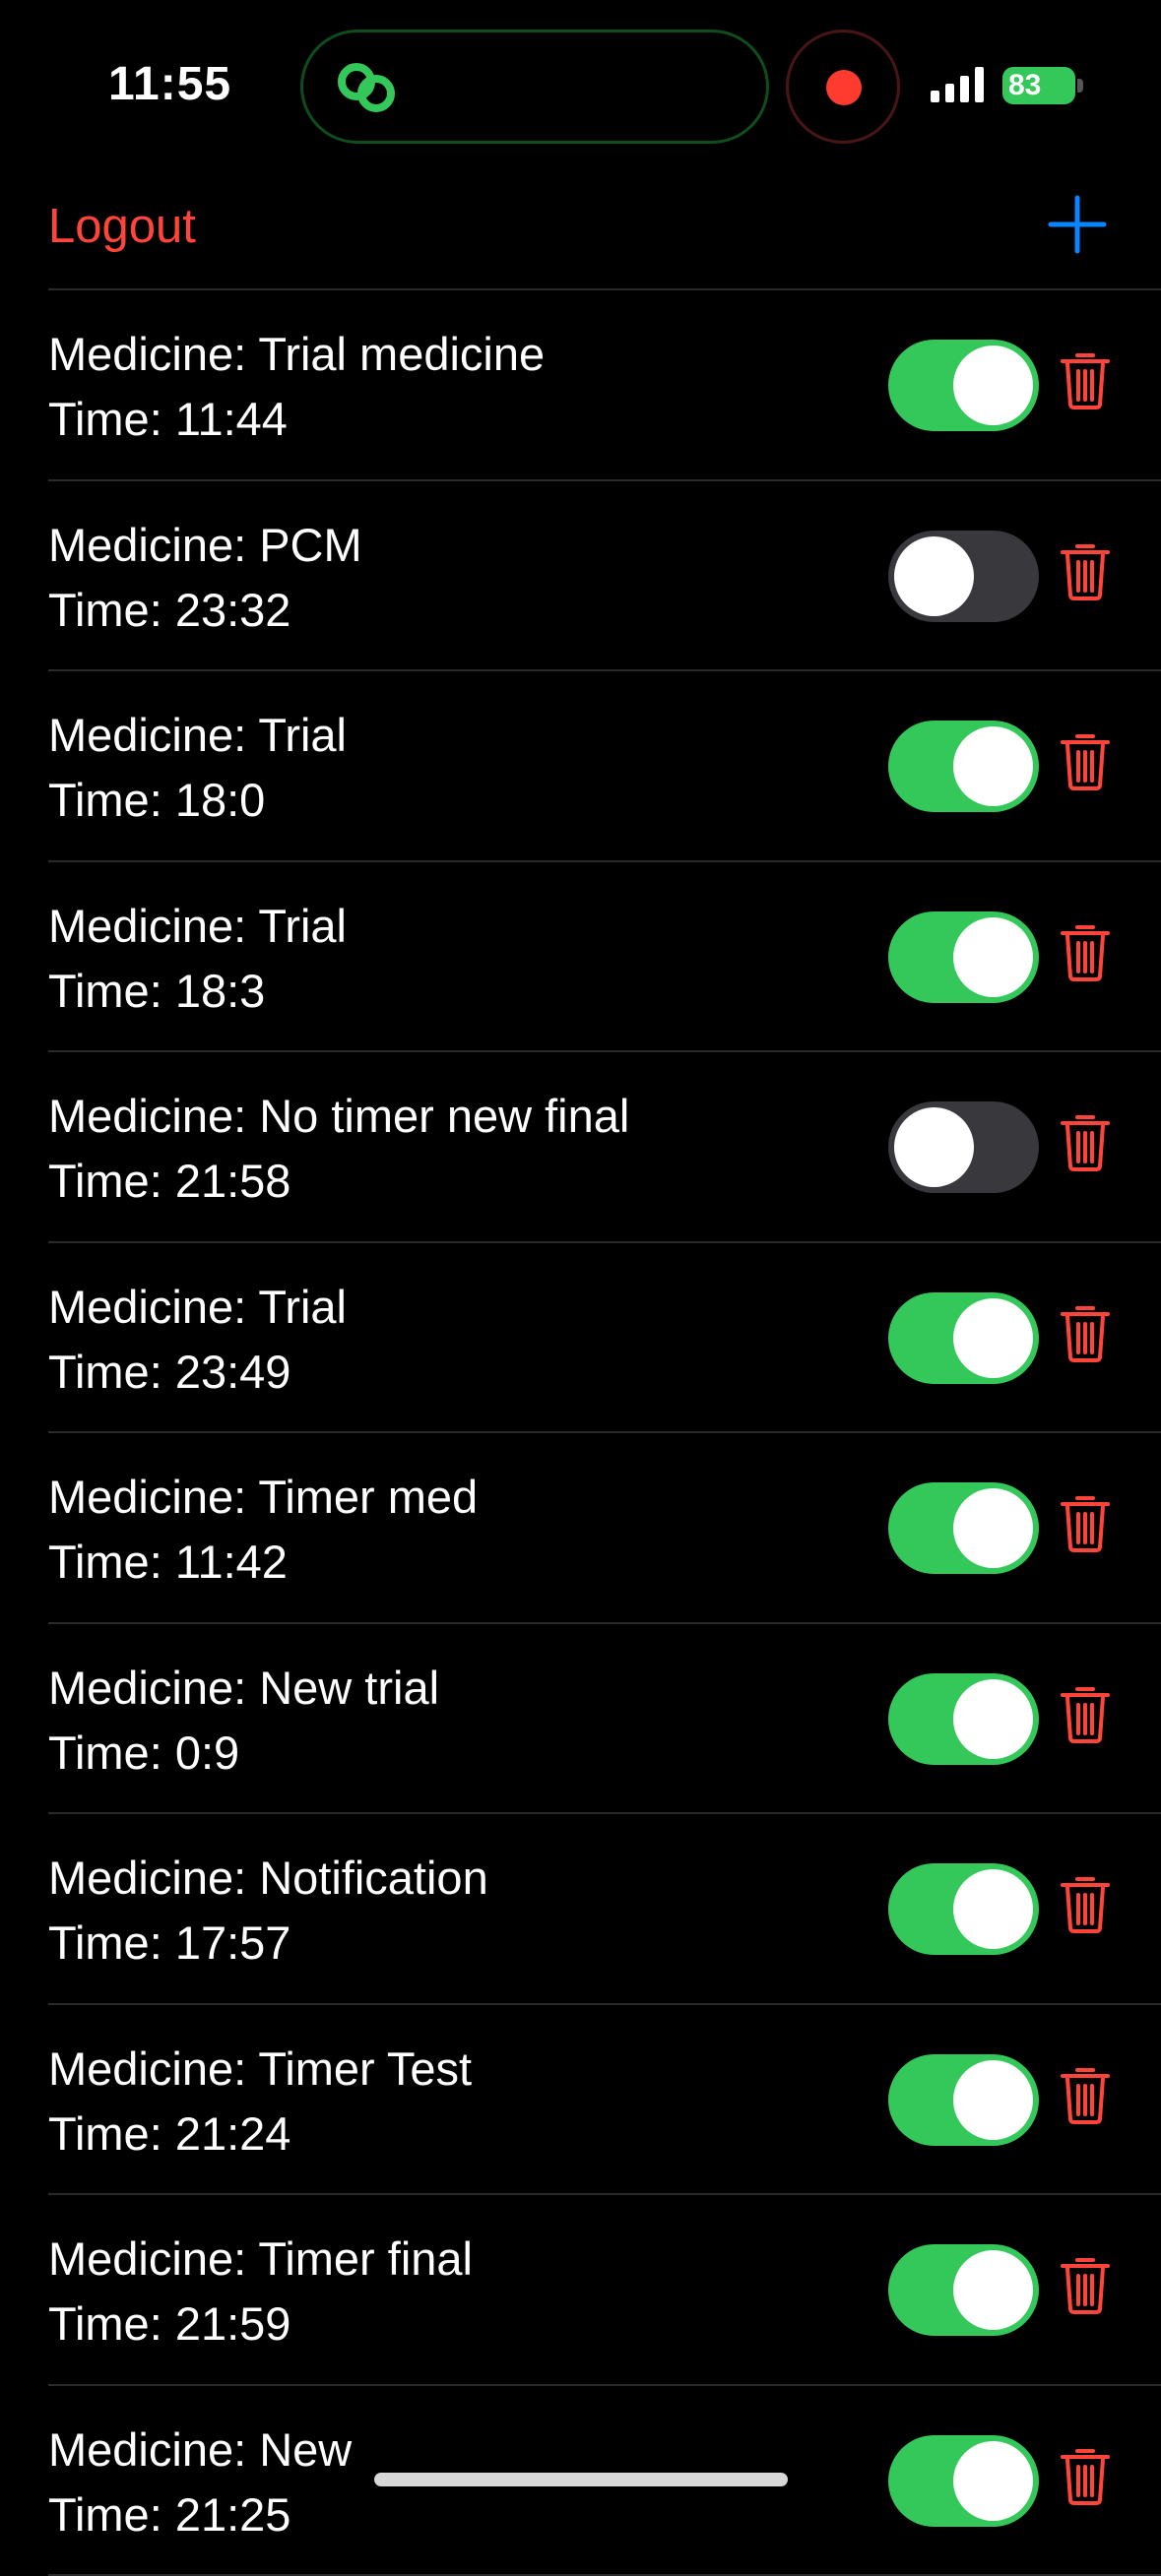 Image resolution: width=1161 pixels, height=2576 pixels. I want to click on dynamic-island, so click(534, 87).